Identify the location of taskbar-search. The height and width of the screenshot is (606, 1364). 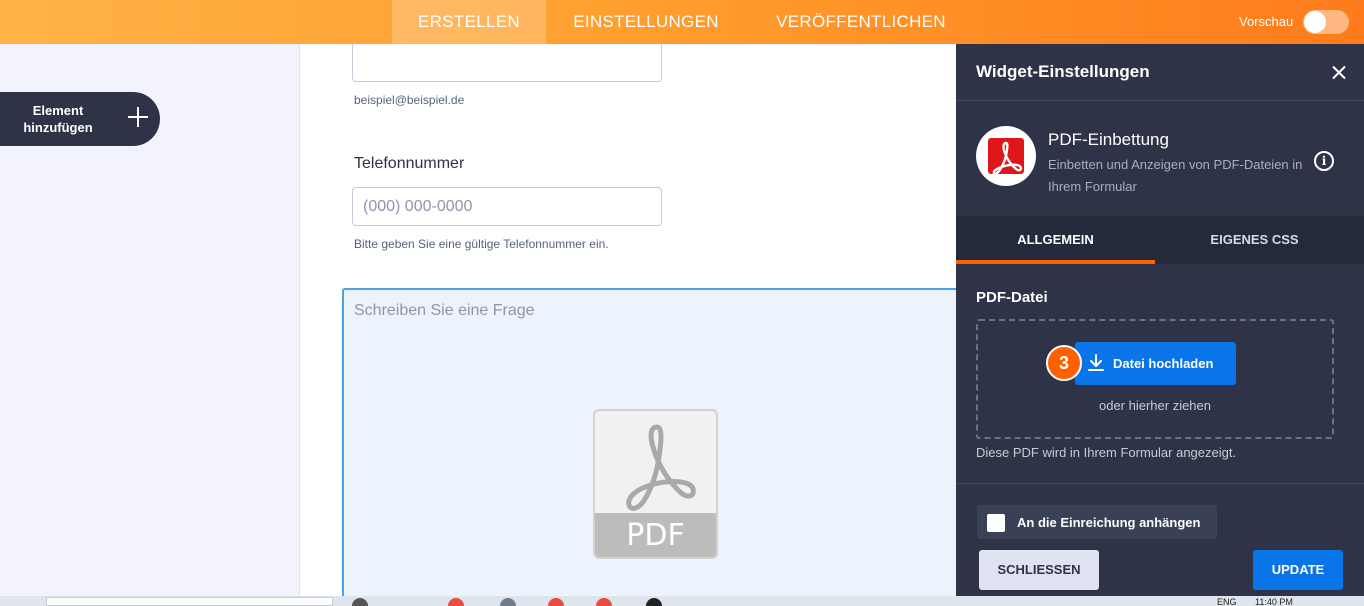
(189, 601).